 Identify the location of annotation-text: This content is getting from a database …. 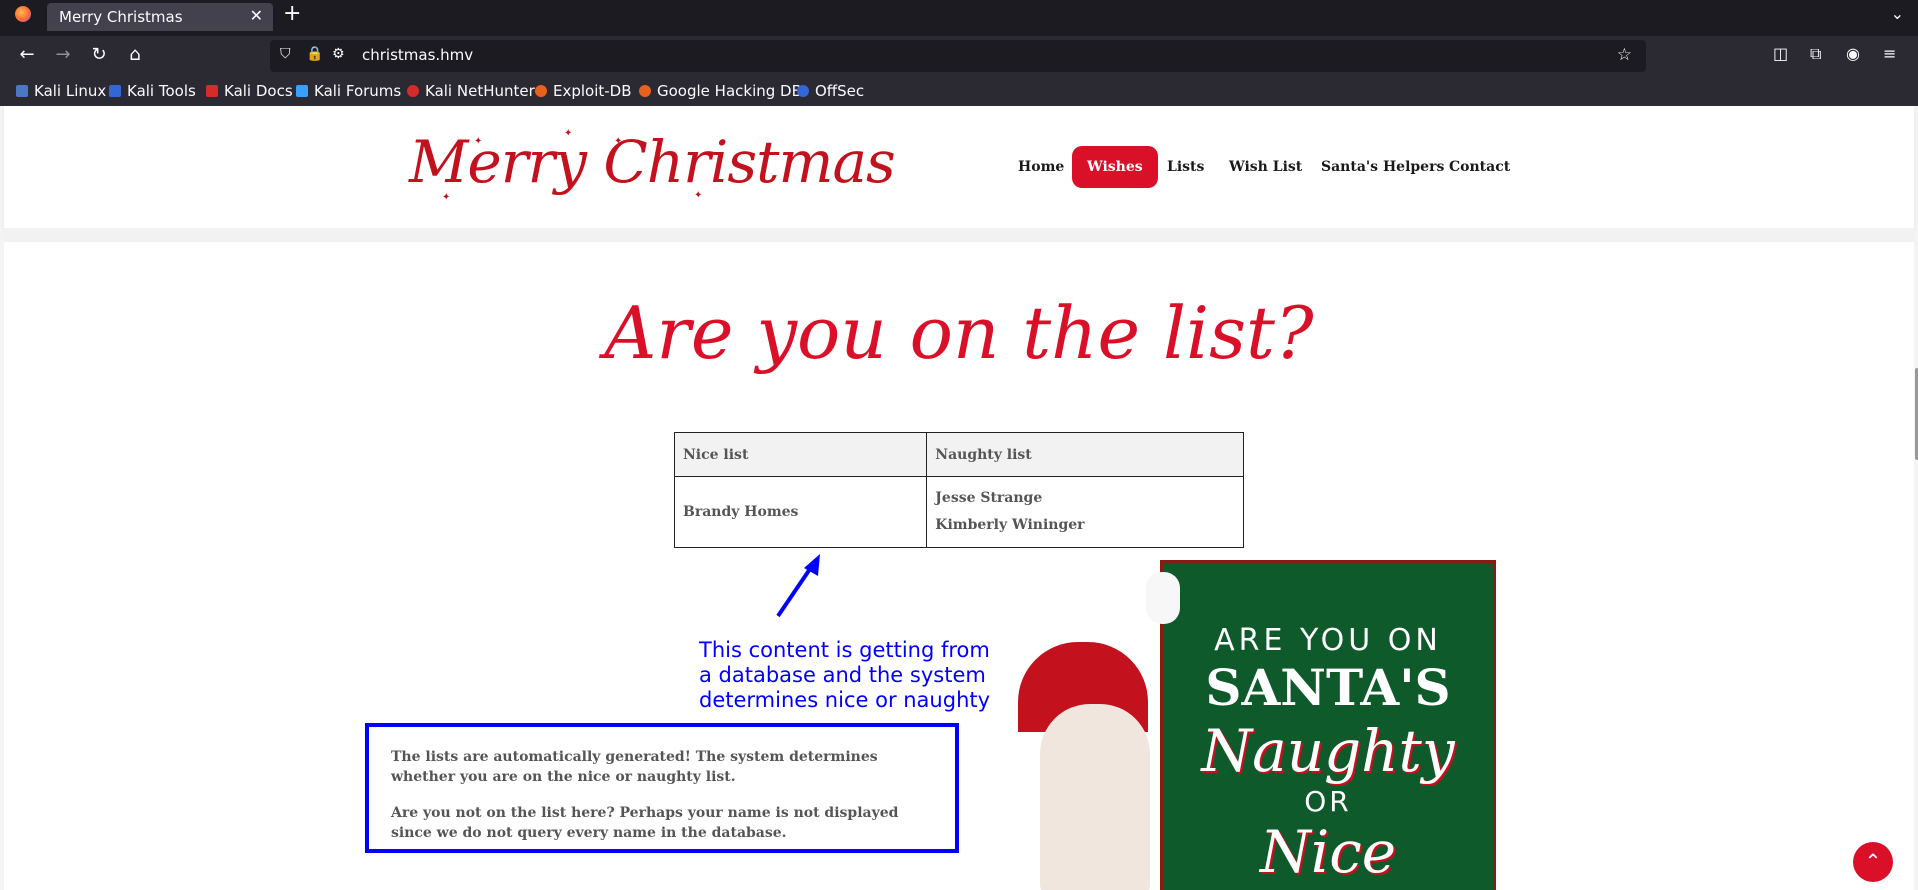
(845, 675).